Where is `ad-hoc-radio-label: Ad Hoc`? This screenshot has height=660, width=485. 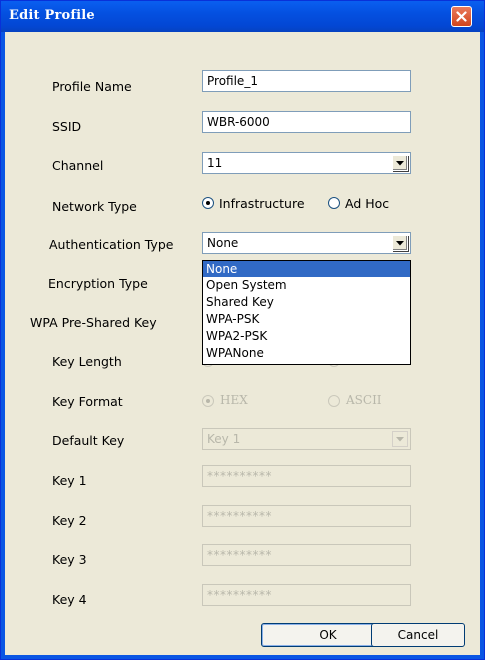
ad-hoc-radio-label: Ad Hoc is located at coordinates (367, 203).